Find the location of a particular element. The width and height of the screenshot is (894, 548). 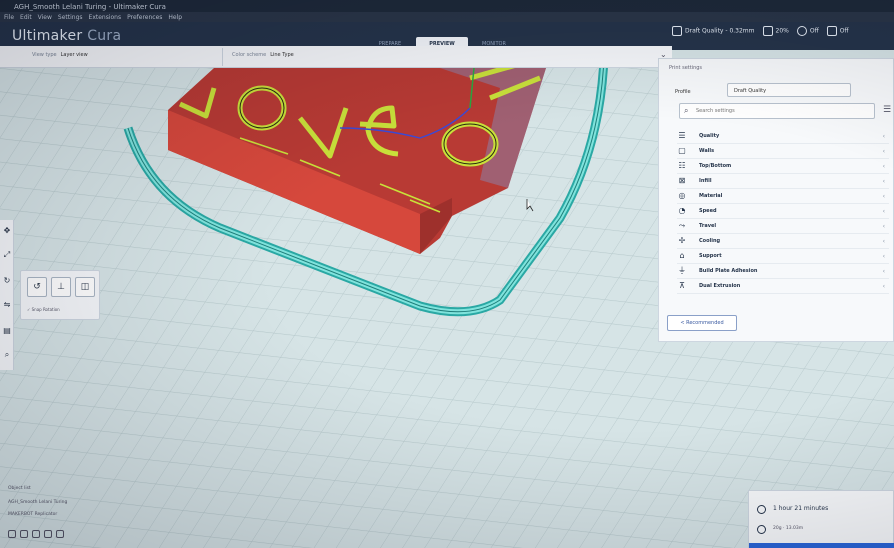

select-face-button: ◫ is located at coordinates (85, 287).